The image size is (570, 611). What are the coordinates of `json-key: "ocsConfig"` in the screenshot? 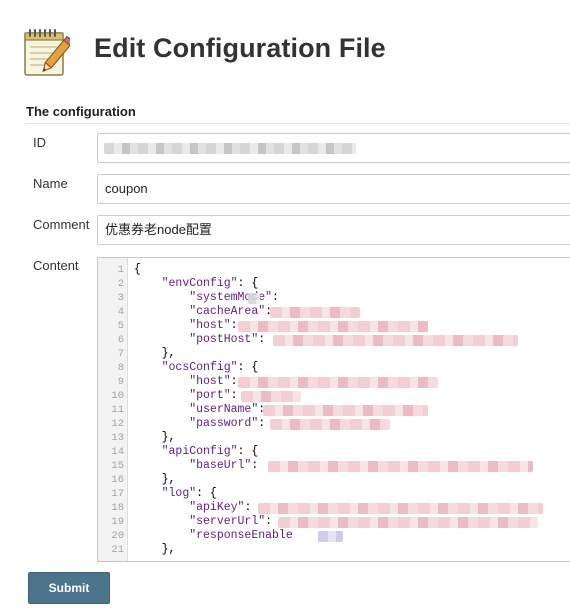 It's located at (199, 367).